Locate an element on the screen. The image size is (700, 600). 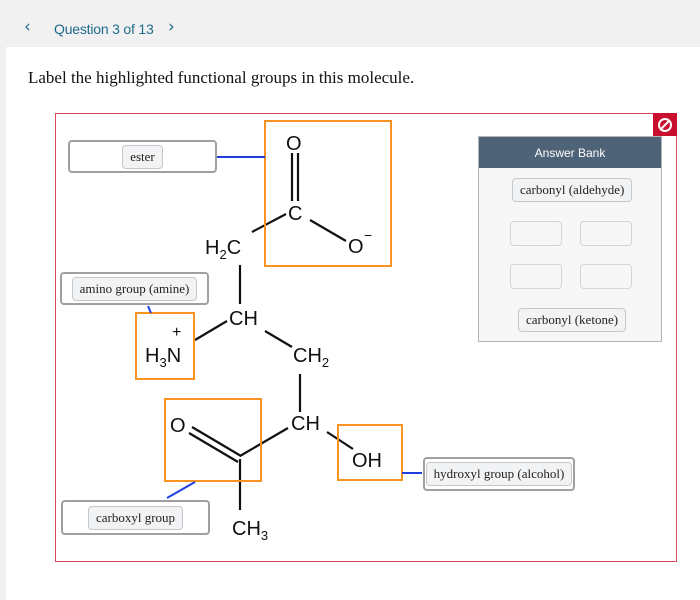
answer-bank-title: Answer Bank is located at coordinates (570, 152).